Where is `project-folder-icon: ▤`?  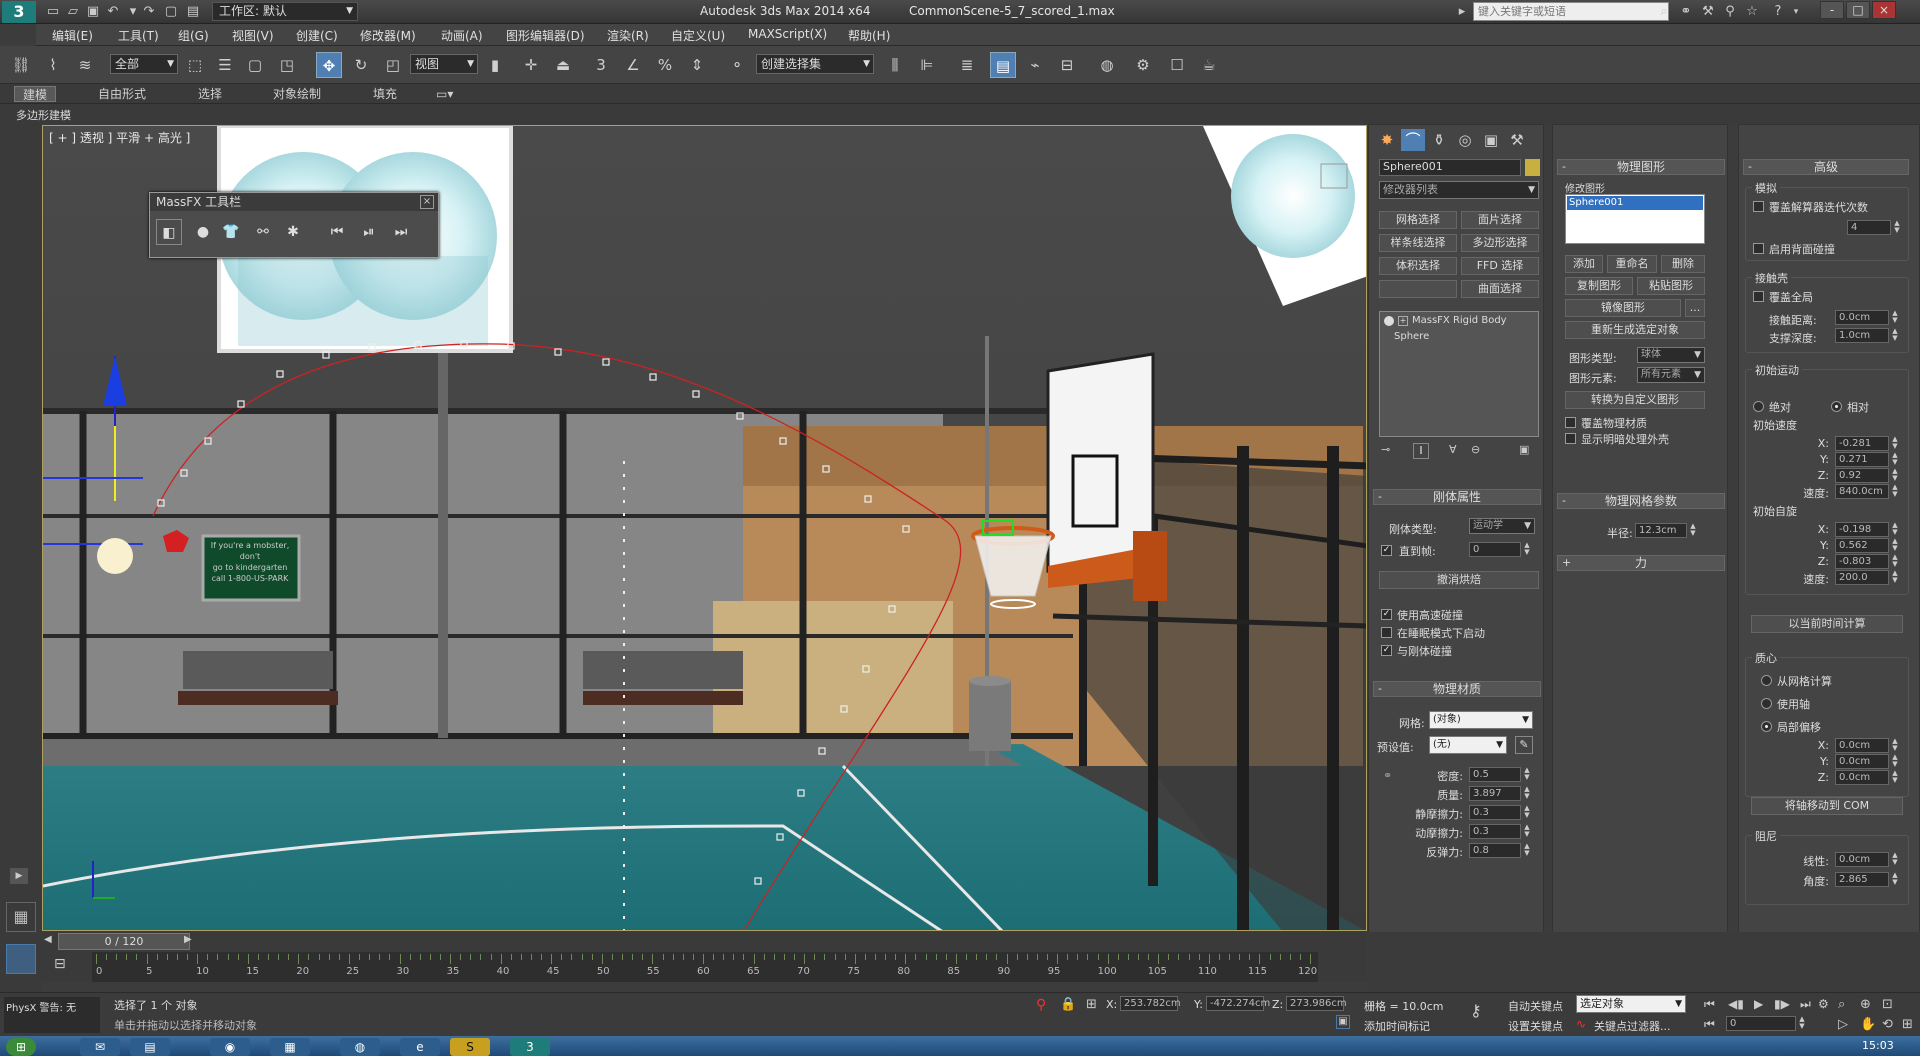 project-folder-icon: ▤ is located at coordinates (193, 12).